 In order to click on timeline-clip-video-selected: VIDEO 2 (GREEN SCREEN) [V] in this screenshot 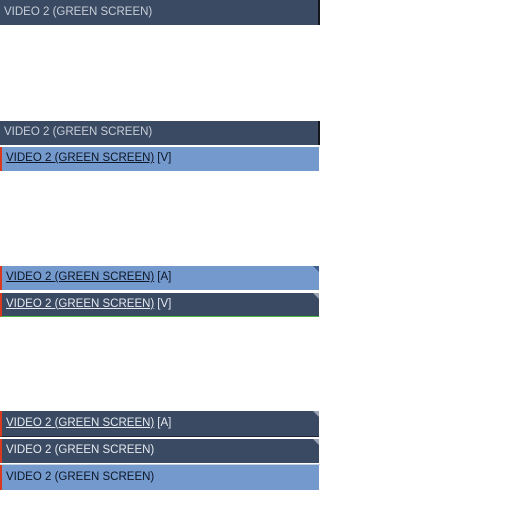, I will do `click(159, 159)`.